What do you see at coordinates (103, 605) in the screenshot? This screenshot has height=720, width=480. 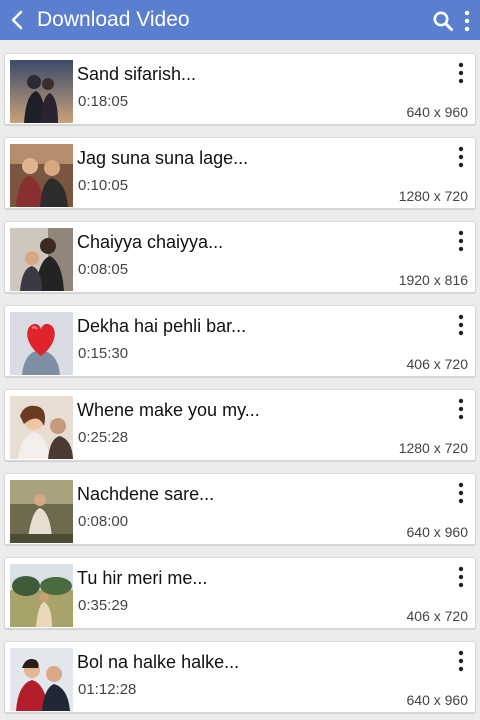 I see `video-duration: 0:35:29` at bounding box center [103, 605].